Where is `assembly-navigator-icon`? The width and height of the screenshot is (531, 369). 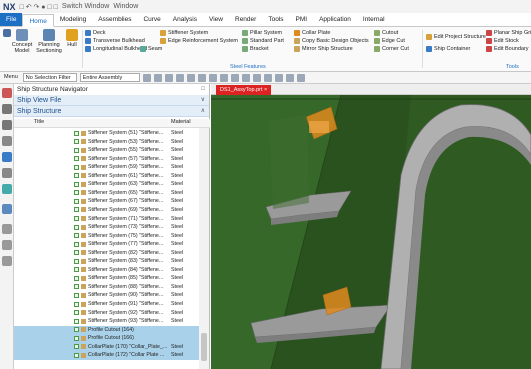 assembly-navigator-icon is located at coordinates (7, 125).